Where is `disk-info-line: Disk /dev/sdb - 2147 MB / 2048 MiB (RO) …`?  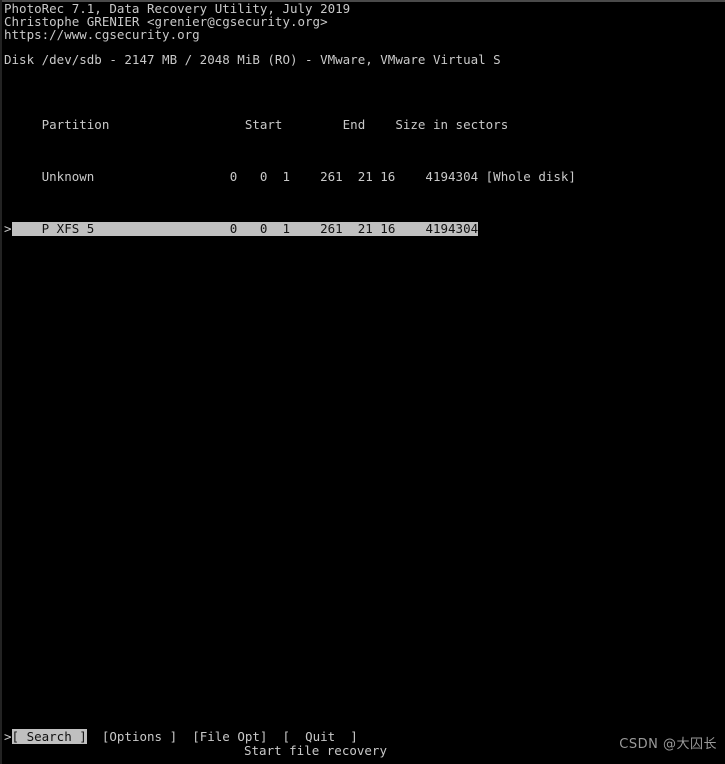
disk-info-line: Disk /dev/sdb - 2147 MB / 2048 MiB (RO) … is located at coordinates (252, 59).